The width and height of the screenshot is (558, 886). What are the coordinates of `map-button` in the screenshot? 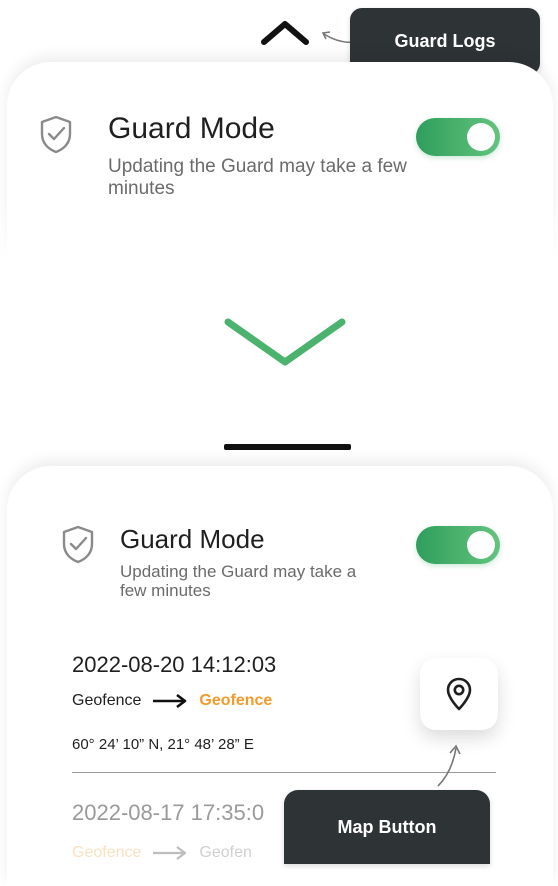 It's located at (459, 694).